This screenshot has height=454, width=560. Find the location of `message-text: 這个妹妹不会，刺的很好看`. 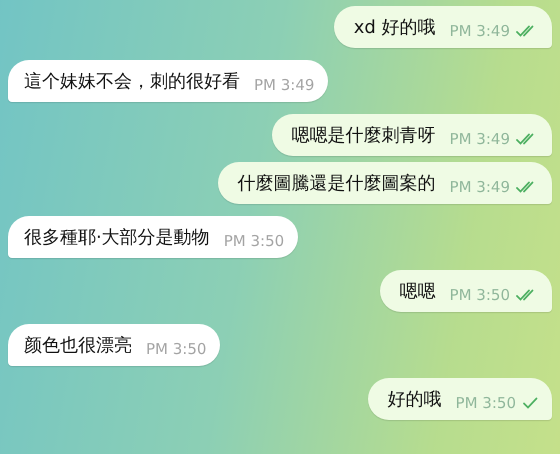

message-text: 這个妹妹不会，刺的很好看 is located at coordinates (132, 81).